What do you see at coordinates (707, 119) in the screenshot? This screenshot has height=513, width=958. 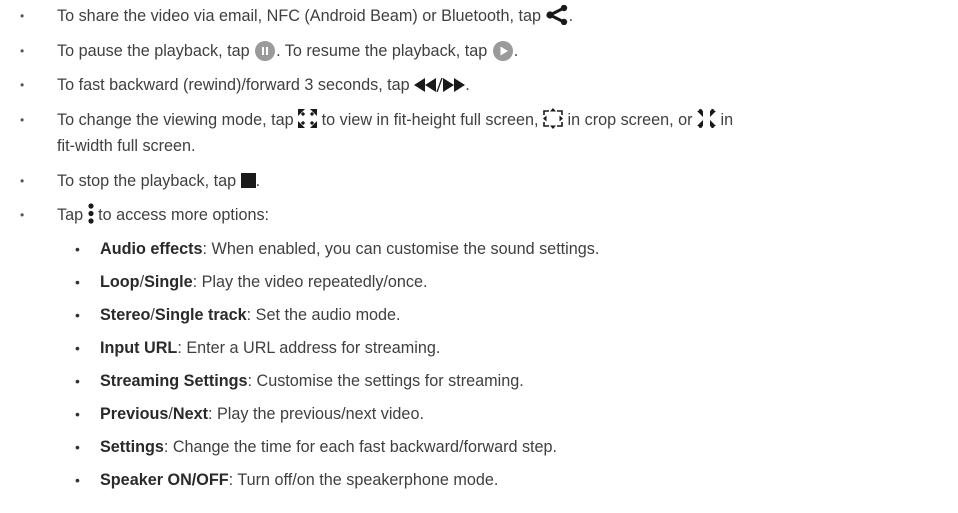 I see `fit-width-icon` at bounding box center [707, 119].